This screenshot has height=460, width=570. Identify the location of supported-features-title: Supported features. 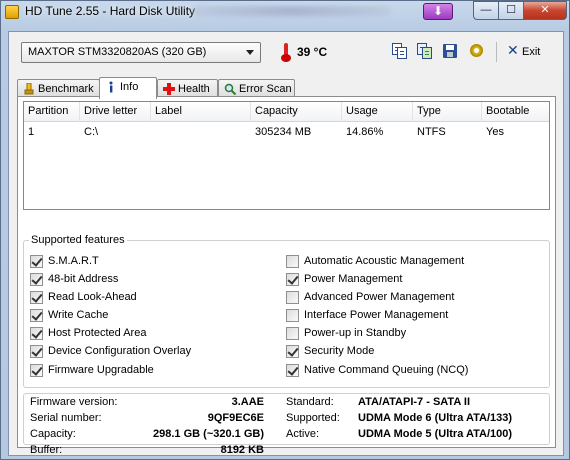
(78, 240).